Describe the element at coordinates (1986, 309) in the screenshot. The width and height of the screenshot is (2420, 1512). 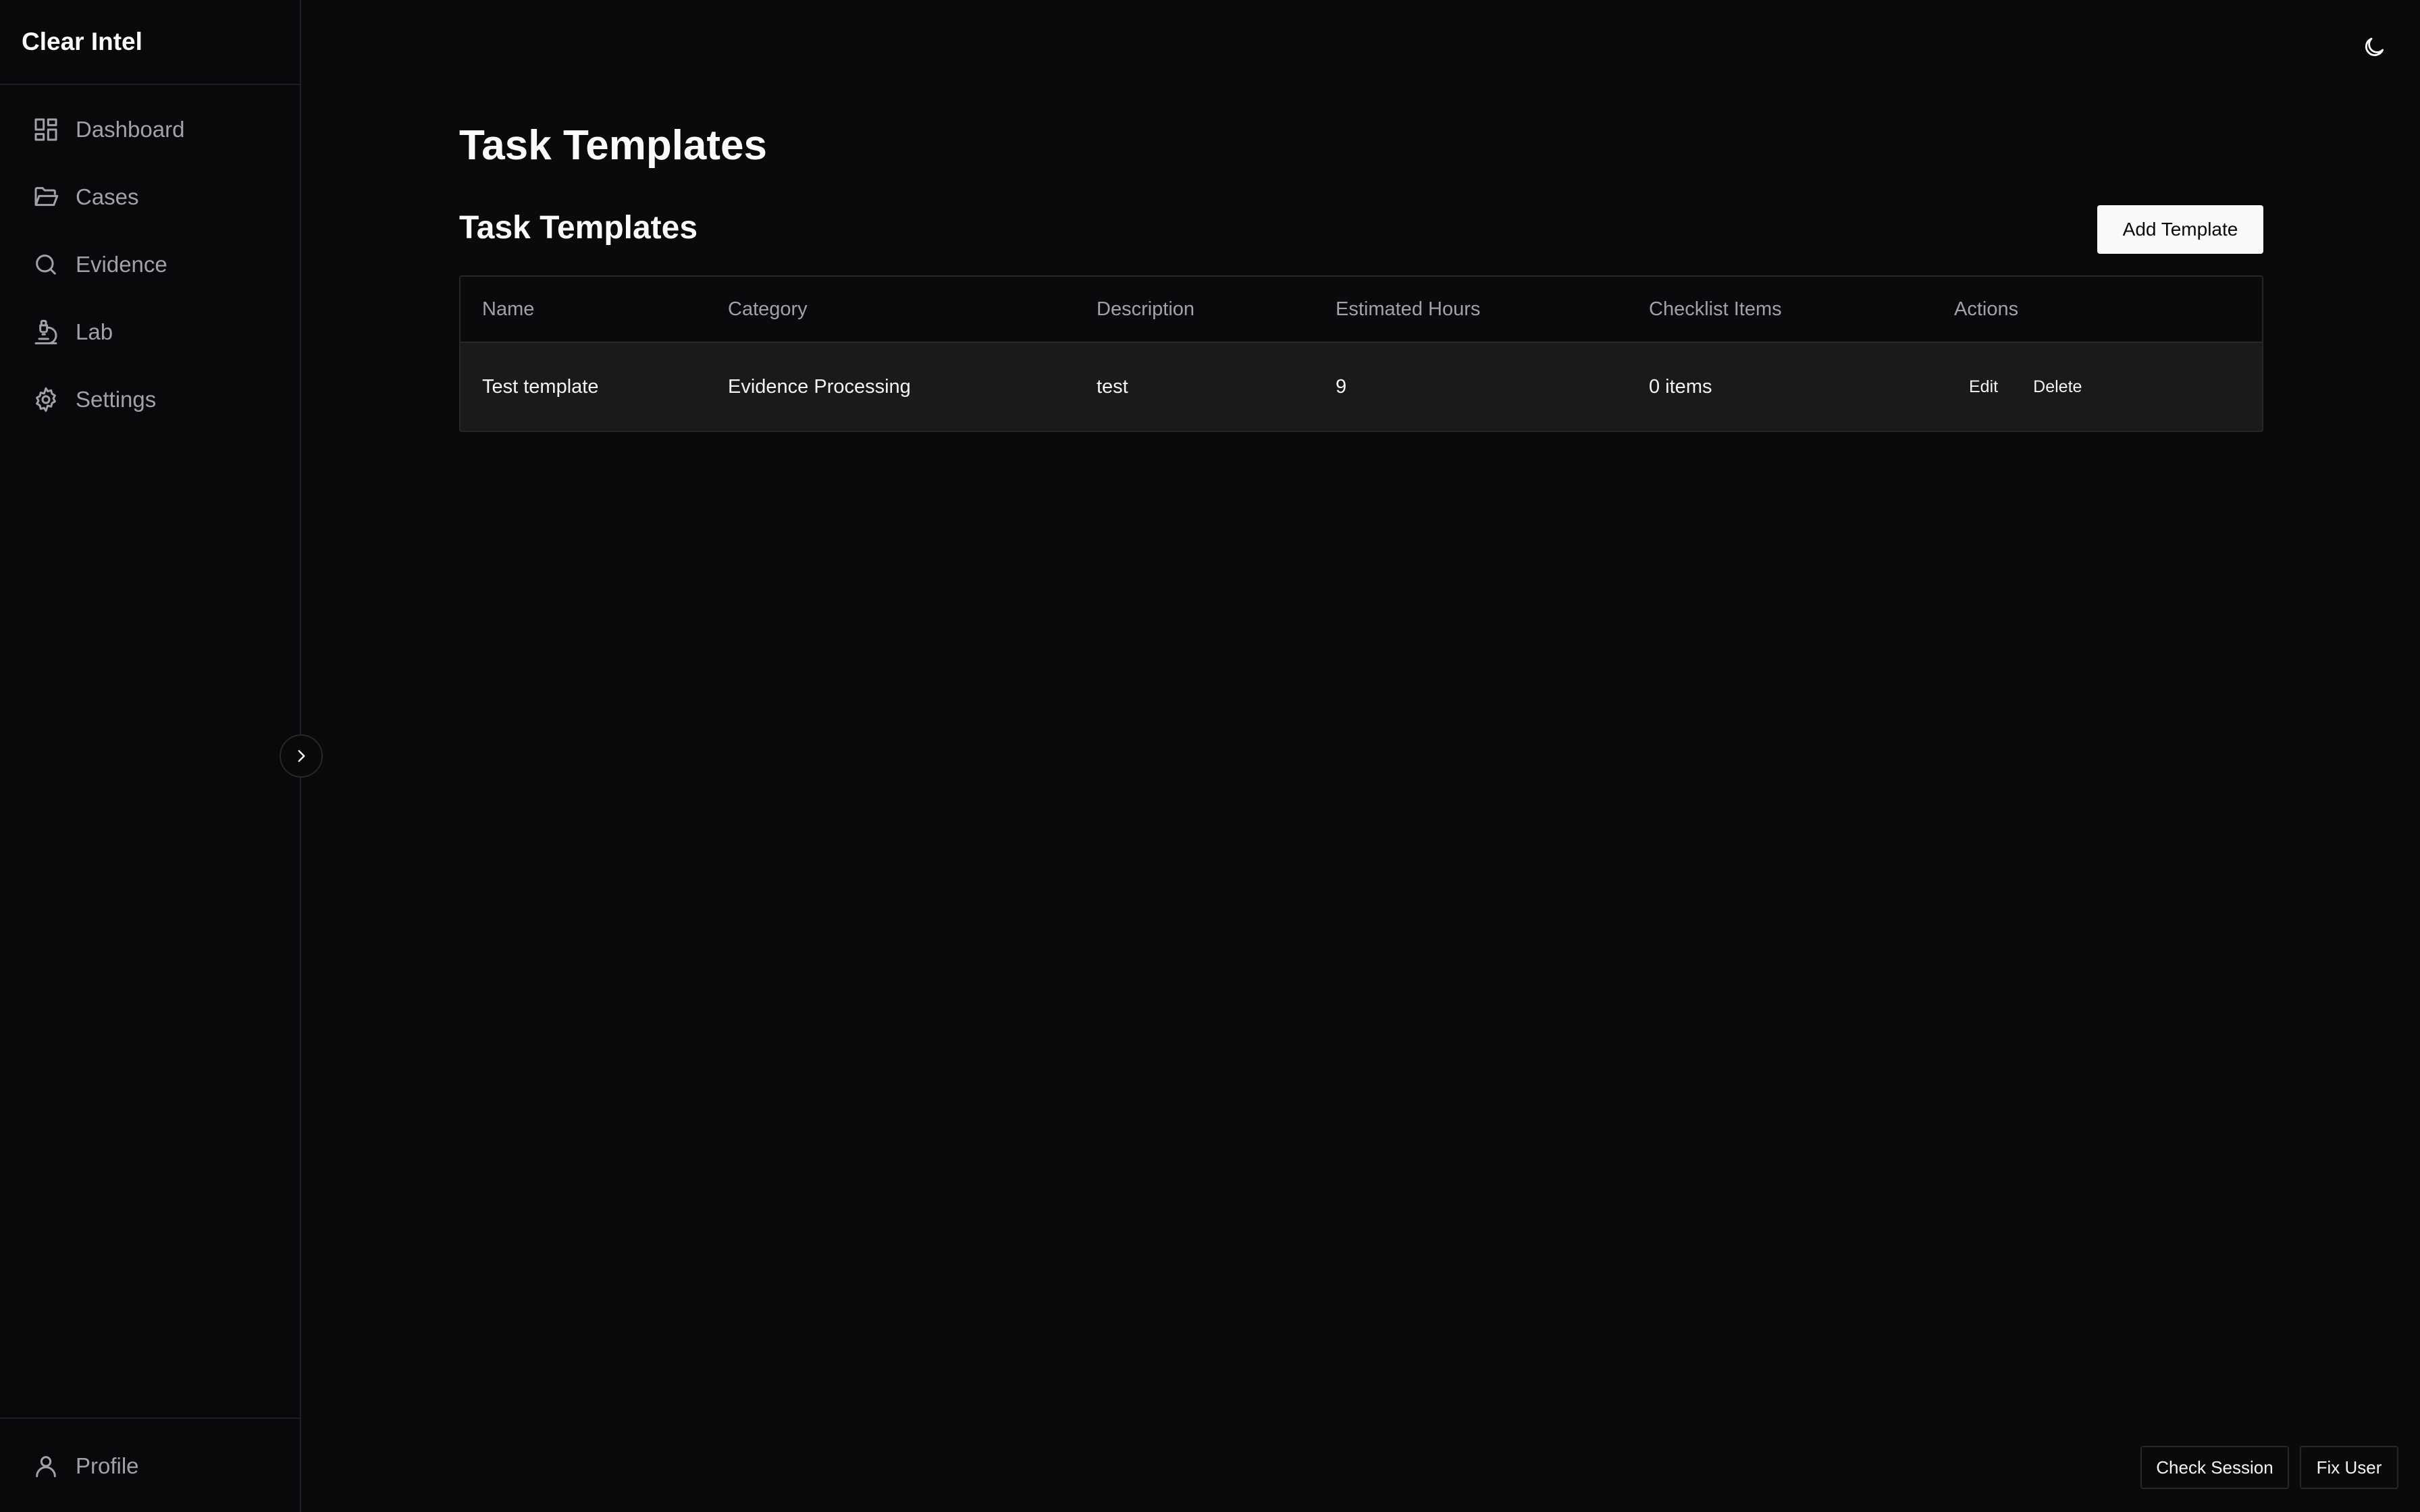
I see `column-header-actions: Actions` at that location.